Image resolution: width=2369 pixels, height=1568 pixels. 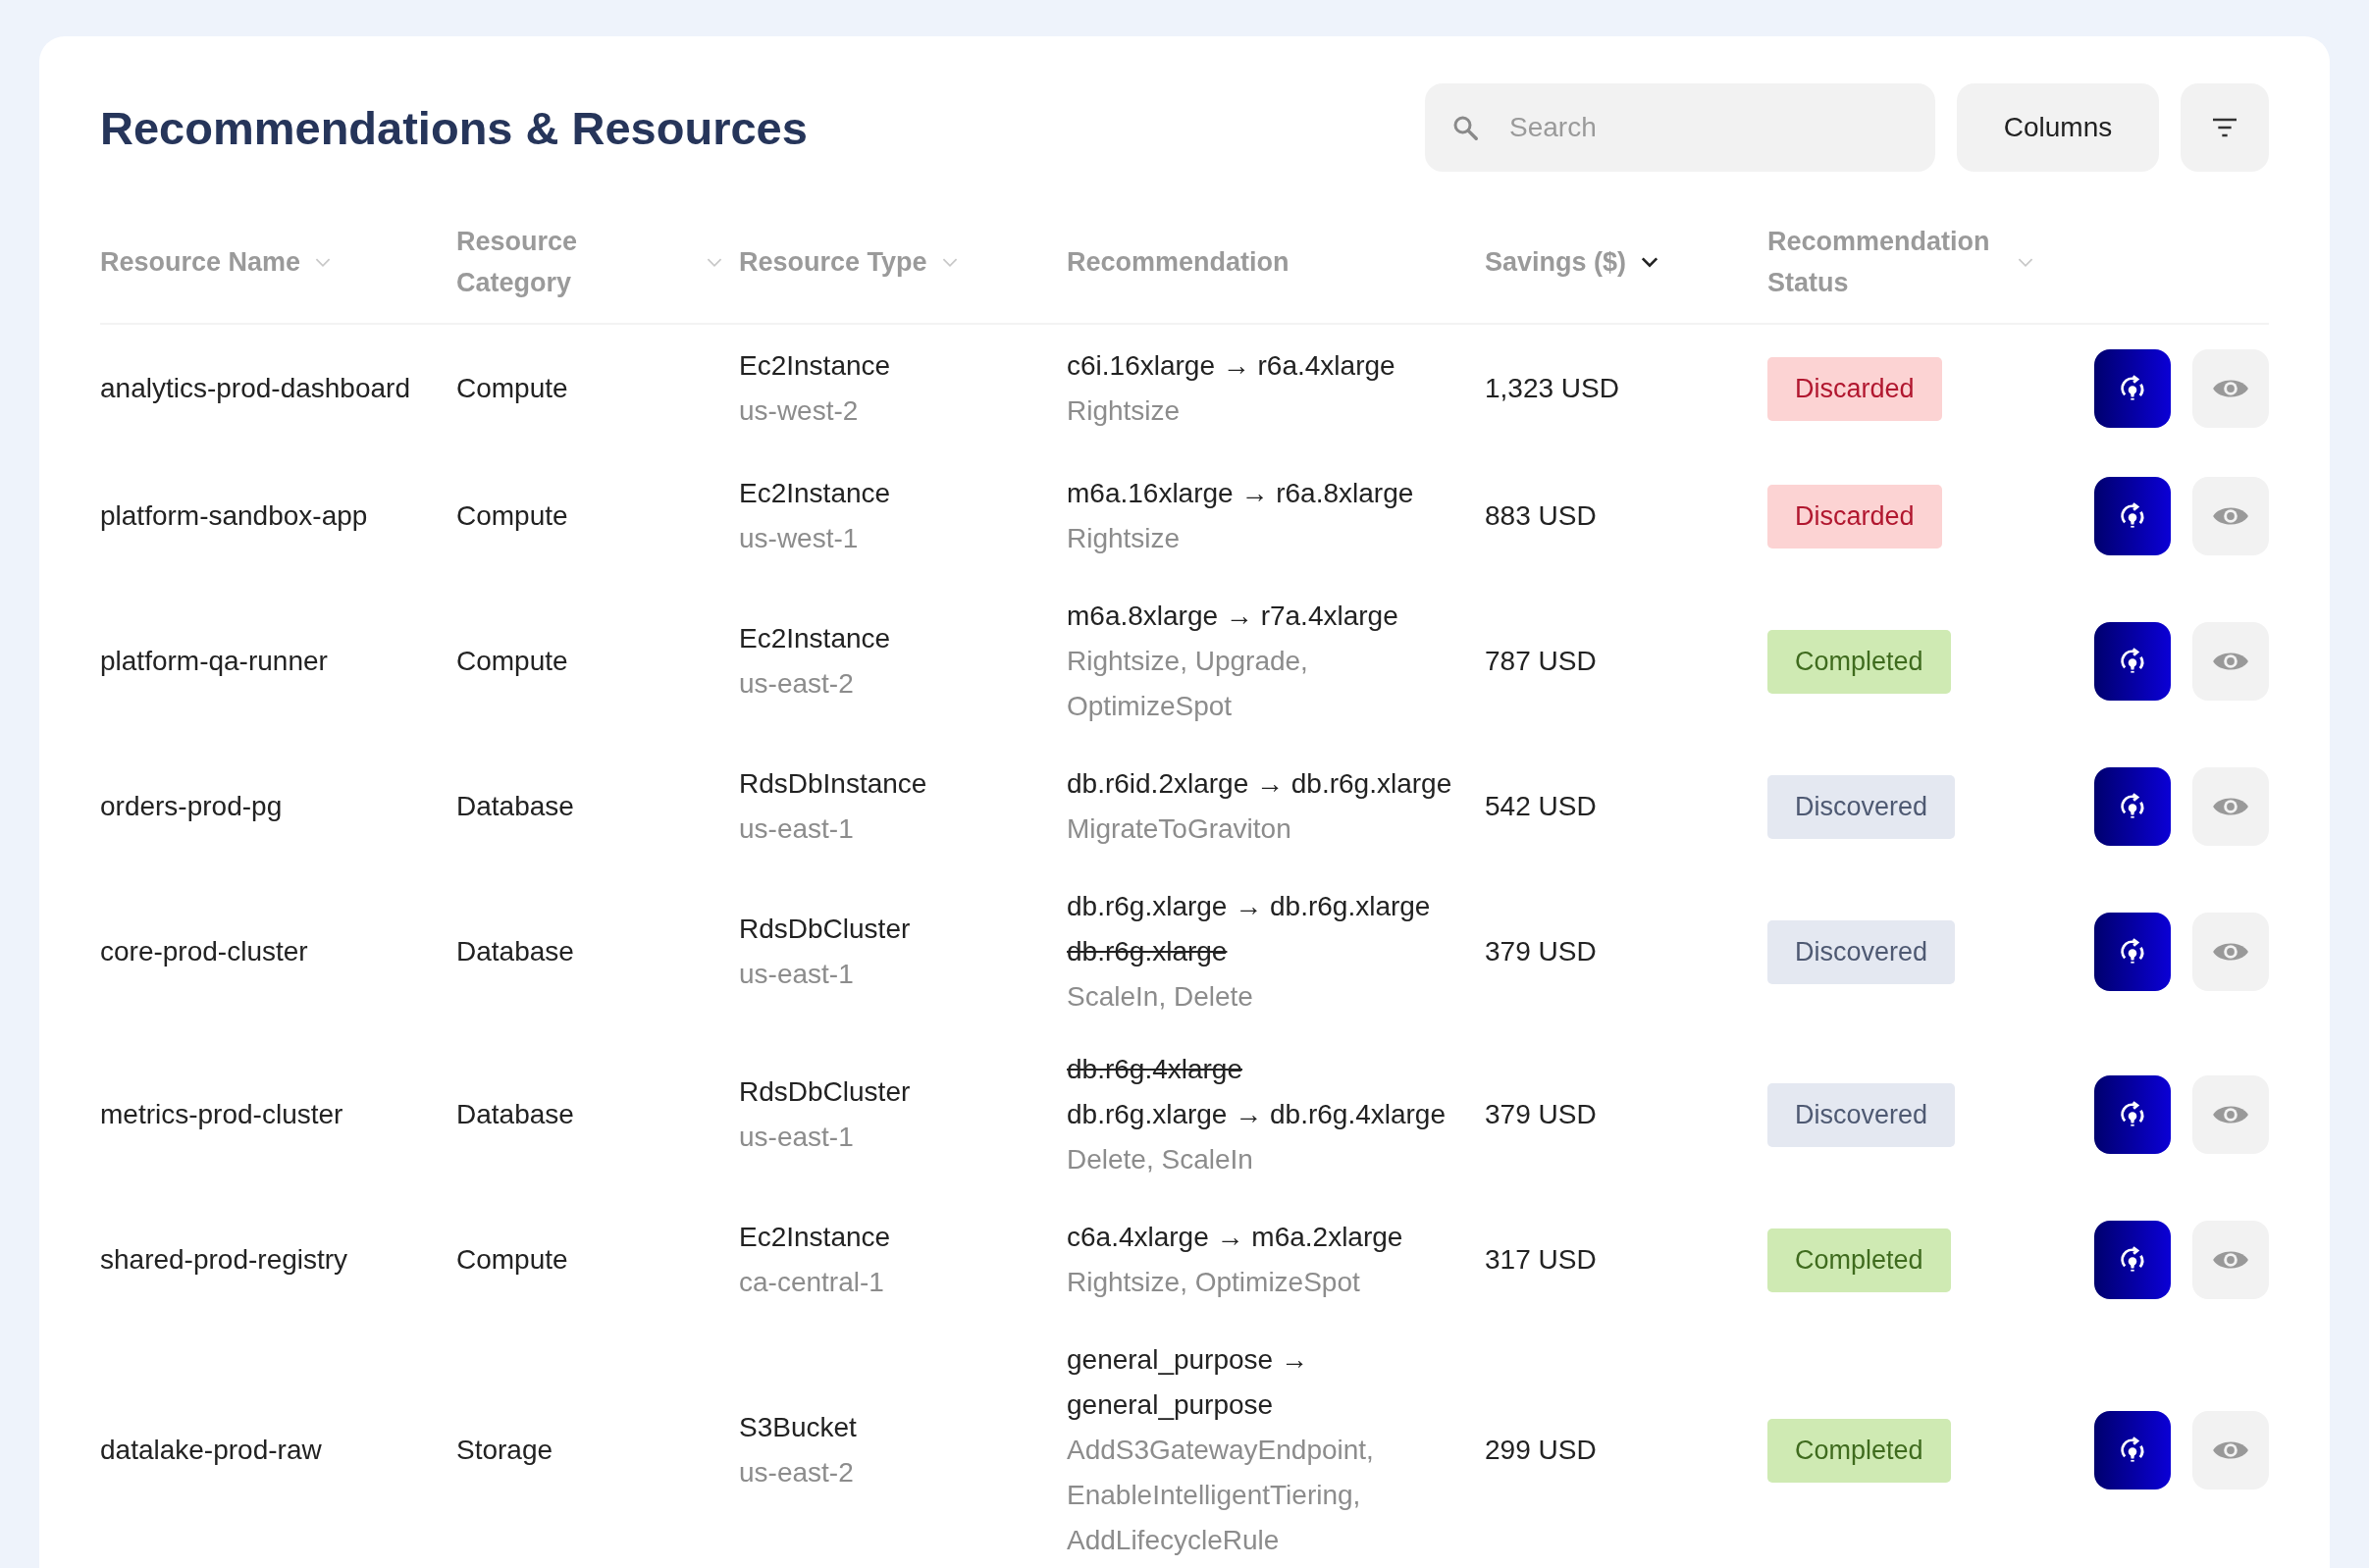 I want to click on previous-instance: db.r6g.4xlarge, so click(x=1155, y=1069).